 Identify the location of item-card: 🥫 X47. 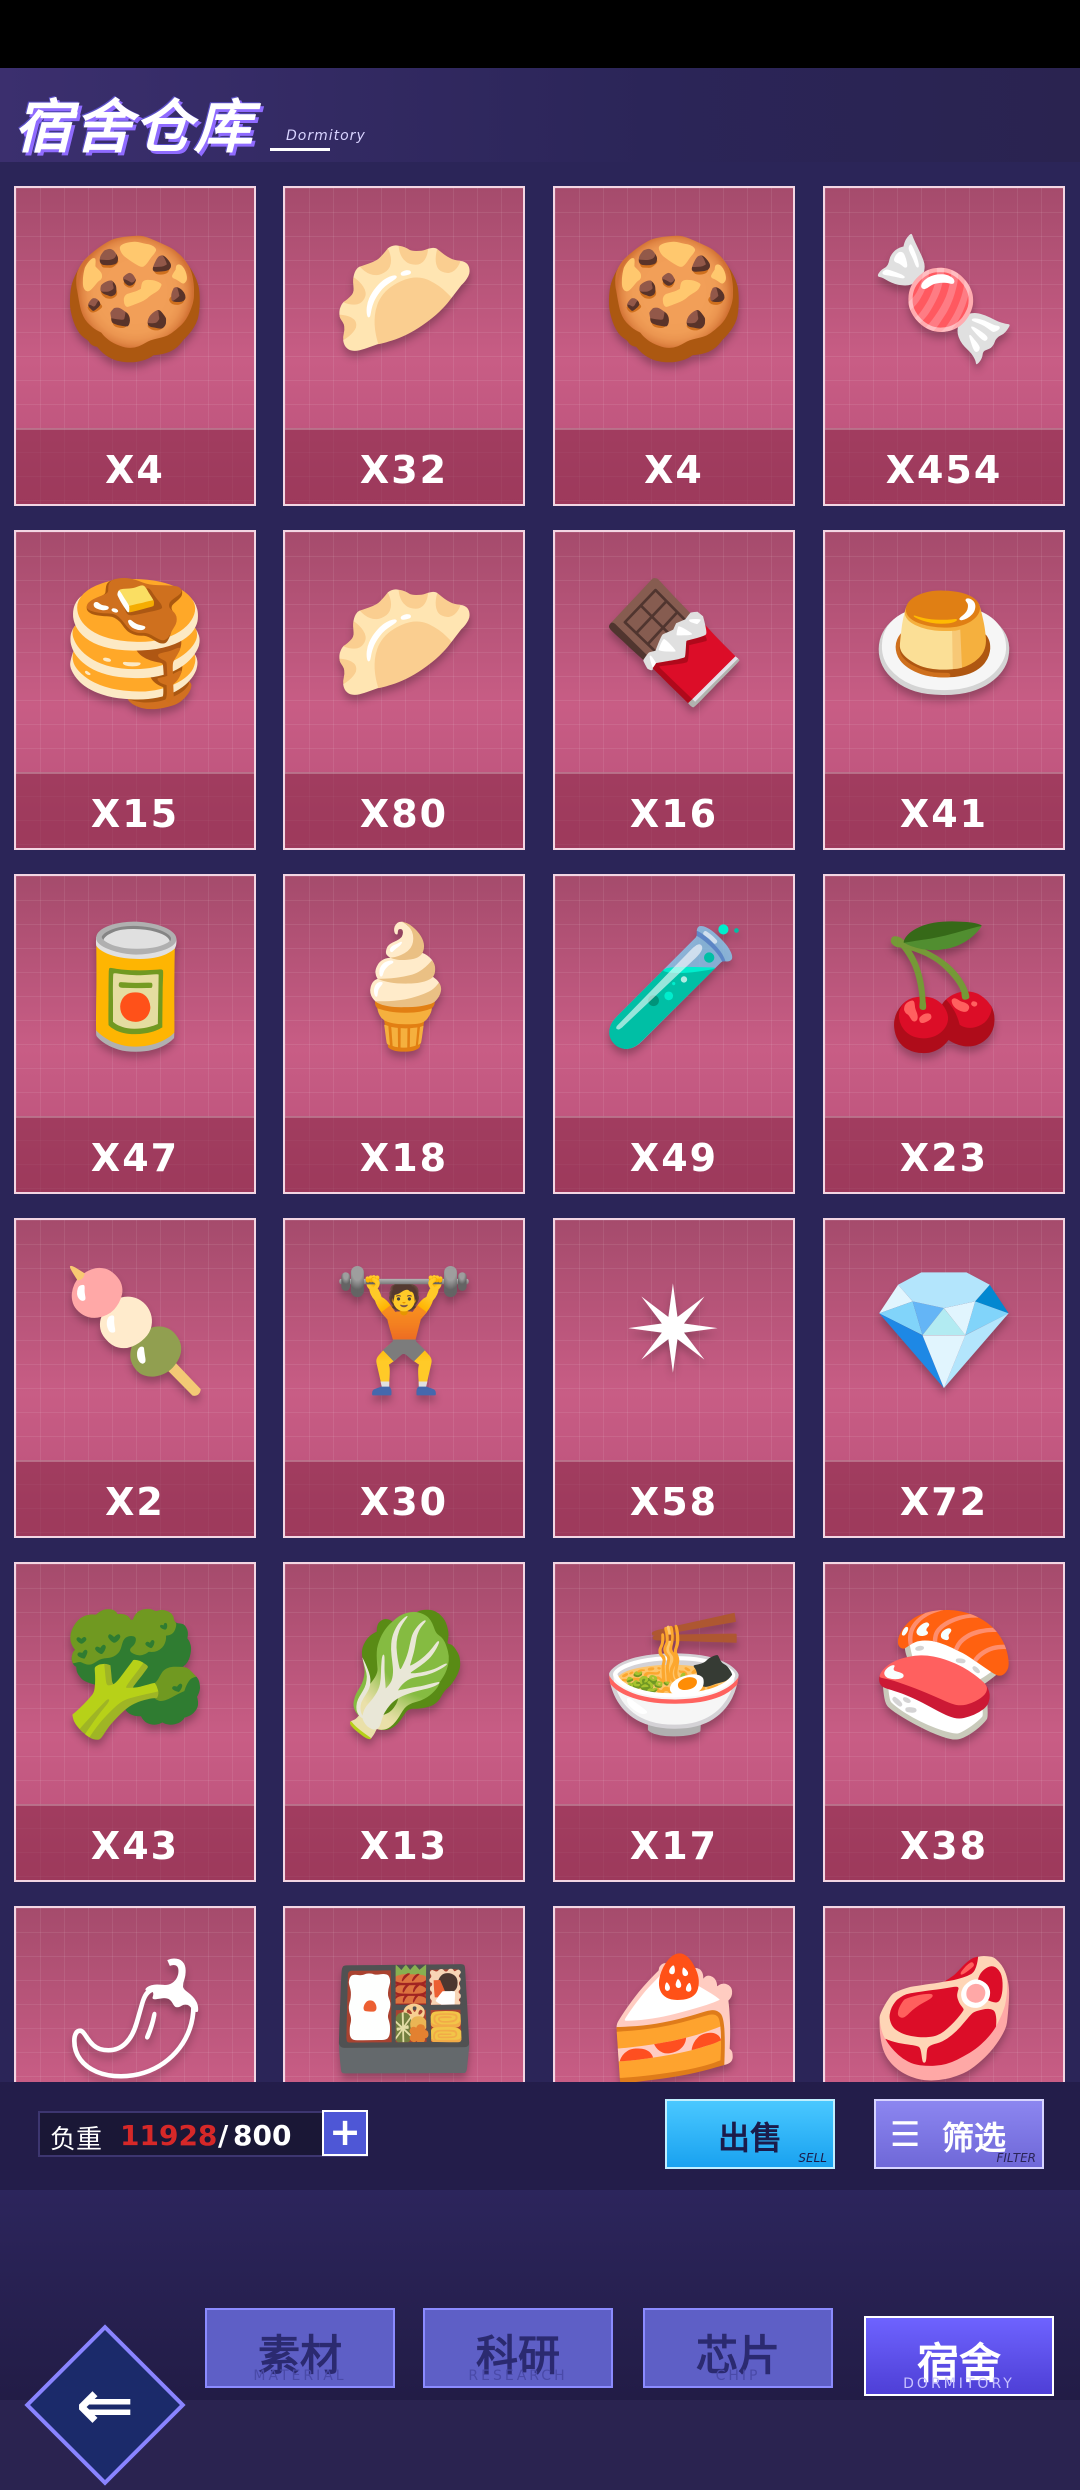
(135, 1034).